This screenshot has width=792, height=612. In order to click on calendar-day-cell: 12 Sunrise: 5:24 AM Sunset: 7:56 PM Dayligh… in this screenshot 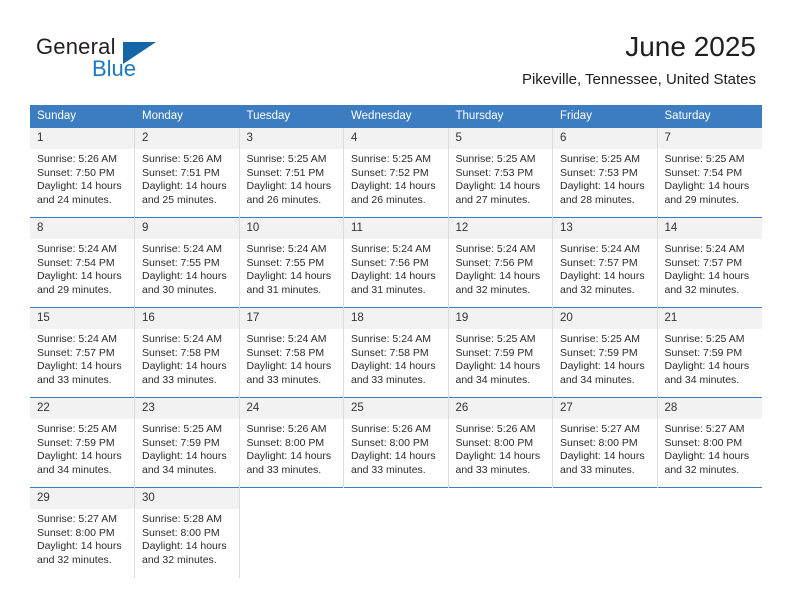, I will do `click(500, 262)`.